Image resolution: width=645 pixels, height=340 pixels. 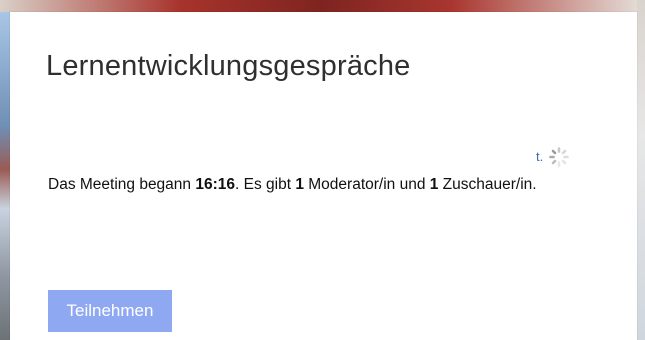 I want to click on status-suffix: Zuschauer/in., so click(x=487, y=184).